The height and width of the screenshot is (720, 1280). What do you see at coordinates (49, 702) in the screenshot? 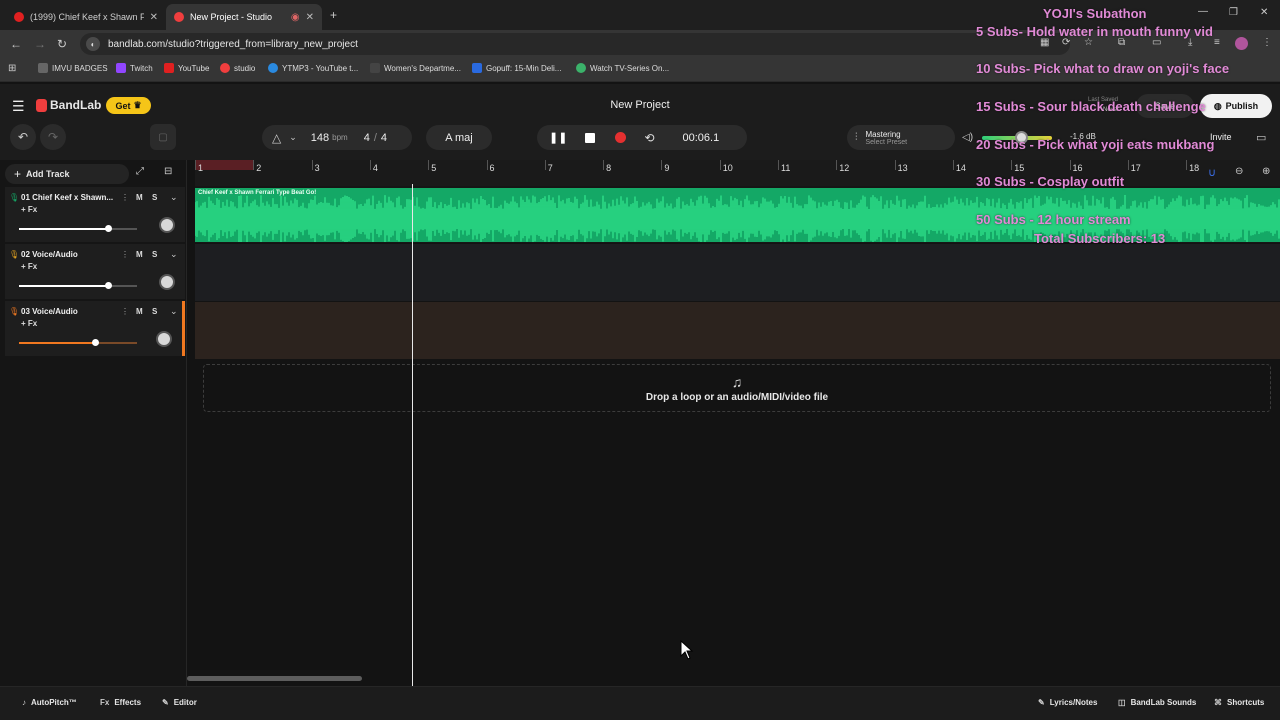
I see `autopitch-button: ♪ AutoPitch™` at bounding box center [49, 702].